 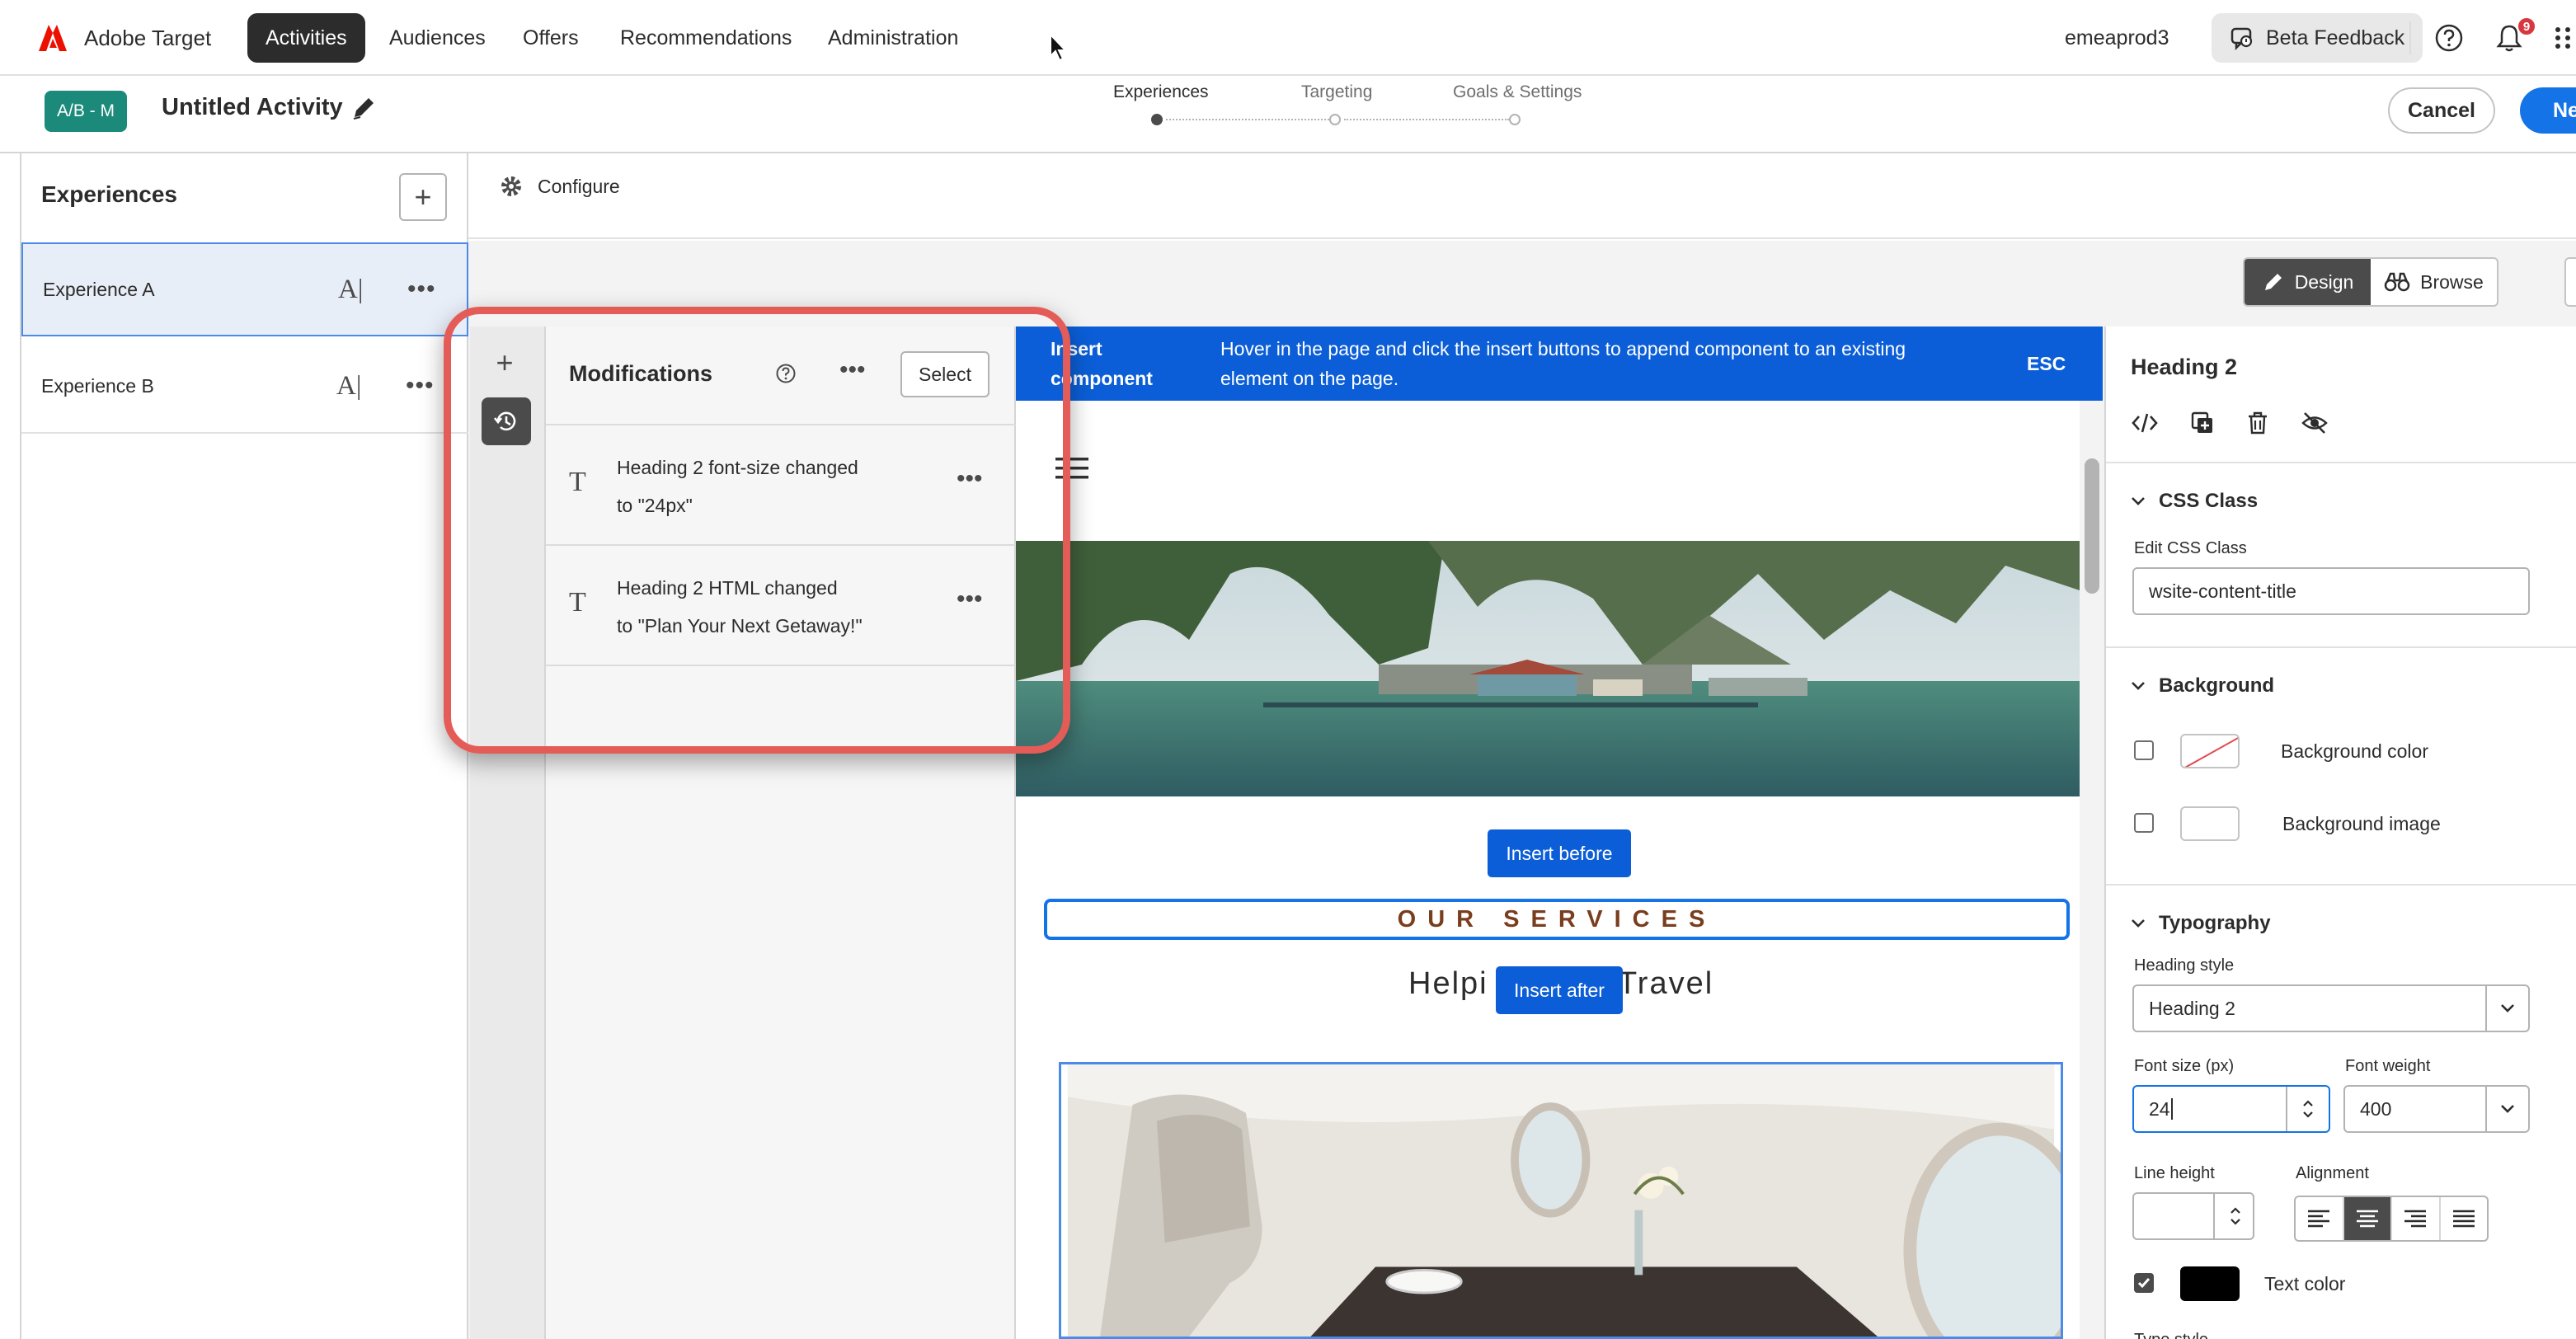 What do you see at coordinates (1559, 853) in the screenshot?
I see `insert-before-button: Insert before` at bounding box center [1559, 853].